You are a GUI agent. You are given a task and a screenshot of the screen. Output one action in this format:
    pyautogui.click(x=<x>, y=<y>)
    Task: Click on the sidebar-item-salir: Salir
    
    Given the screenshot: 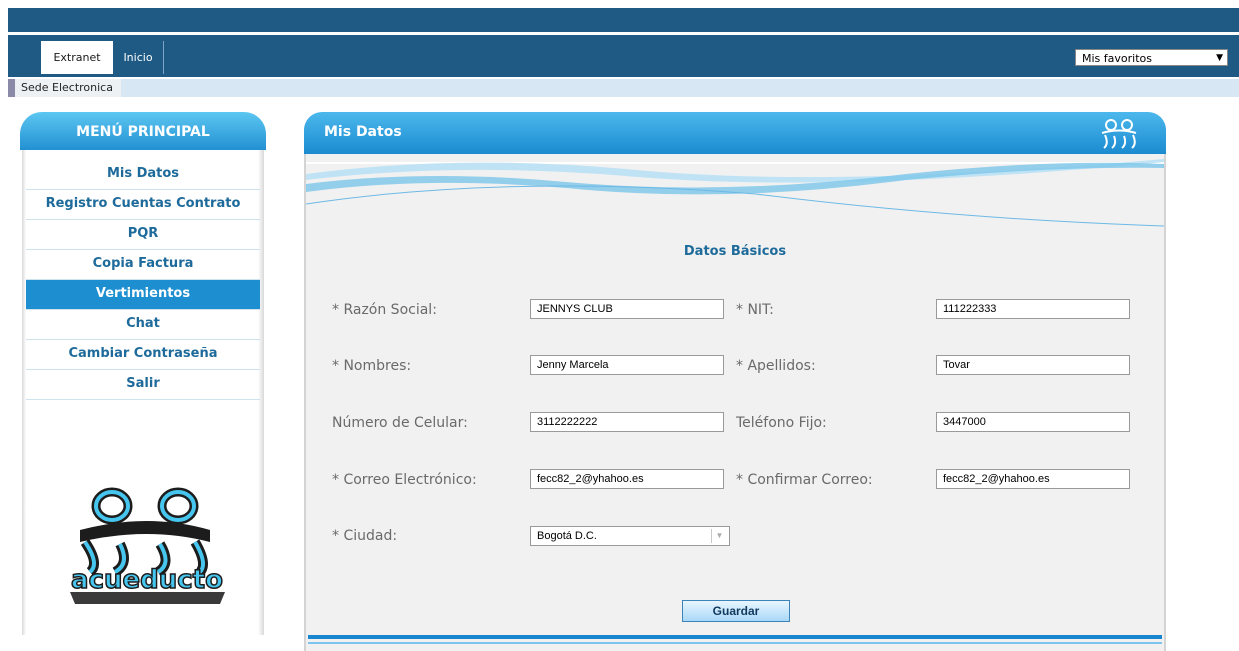 What is the action you would take?
    pyautogui.click(x=143, y=385)
    